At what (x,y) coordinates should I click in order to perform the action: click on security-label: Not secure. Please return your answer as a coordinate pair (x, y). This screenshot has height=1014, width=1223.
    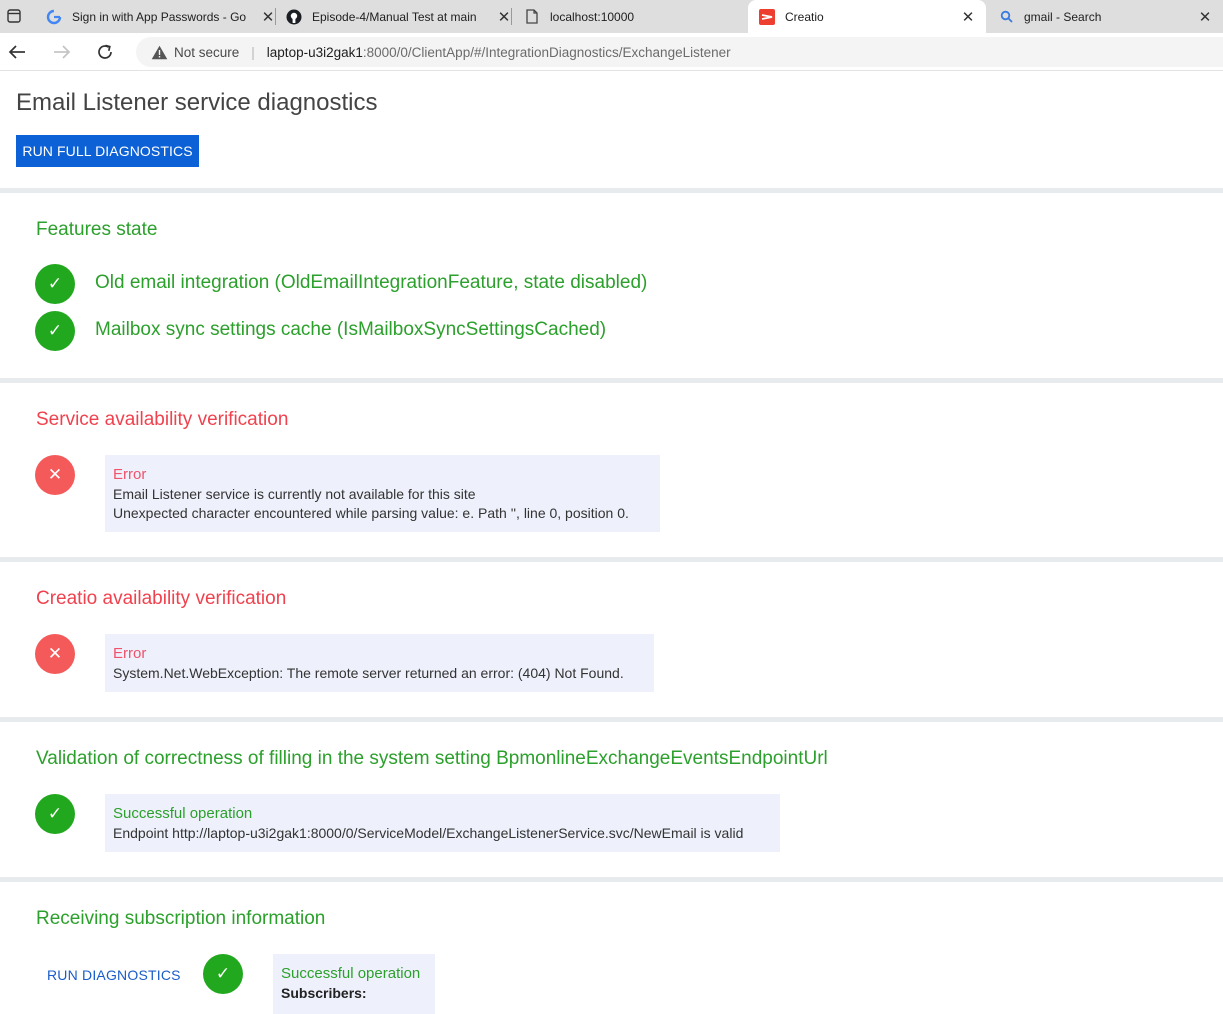
    Looking at the image, I should click on (206, 52).